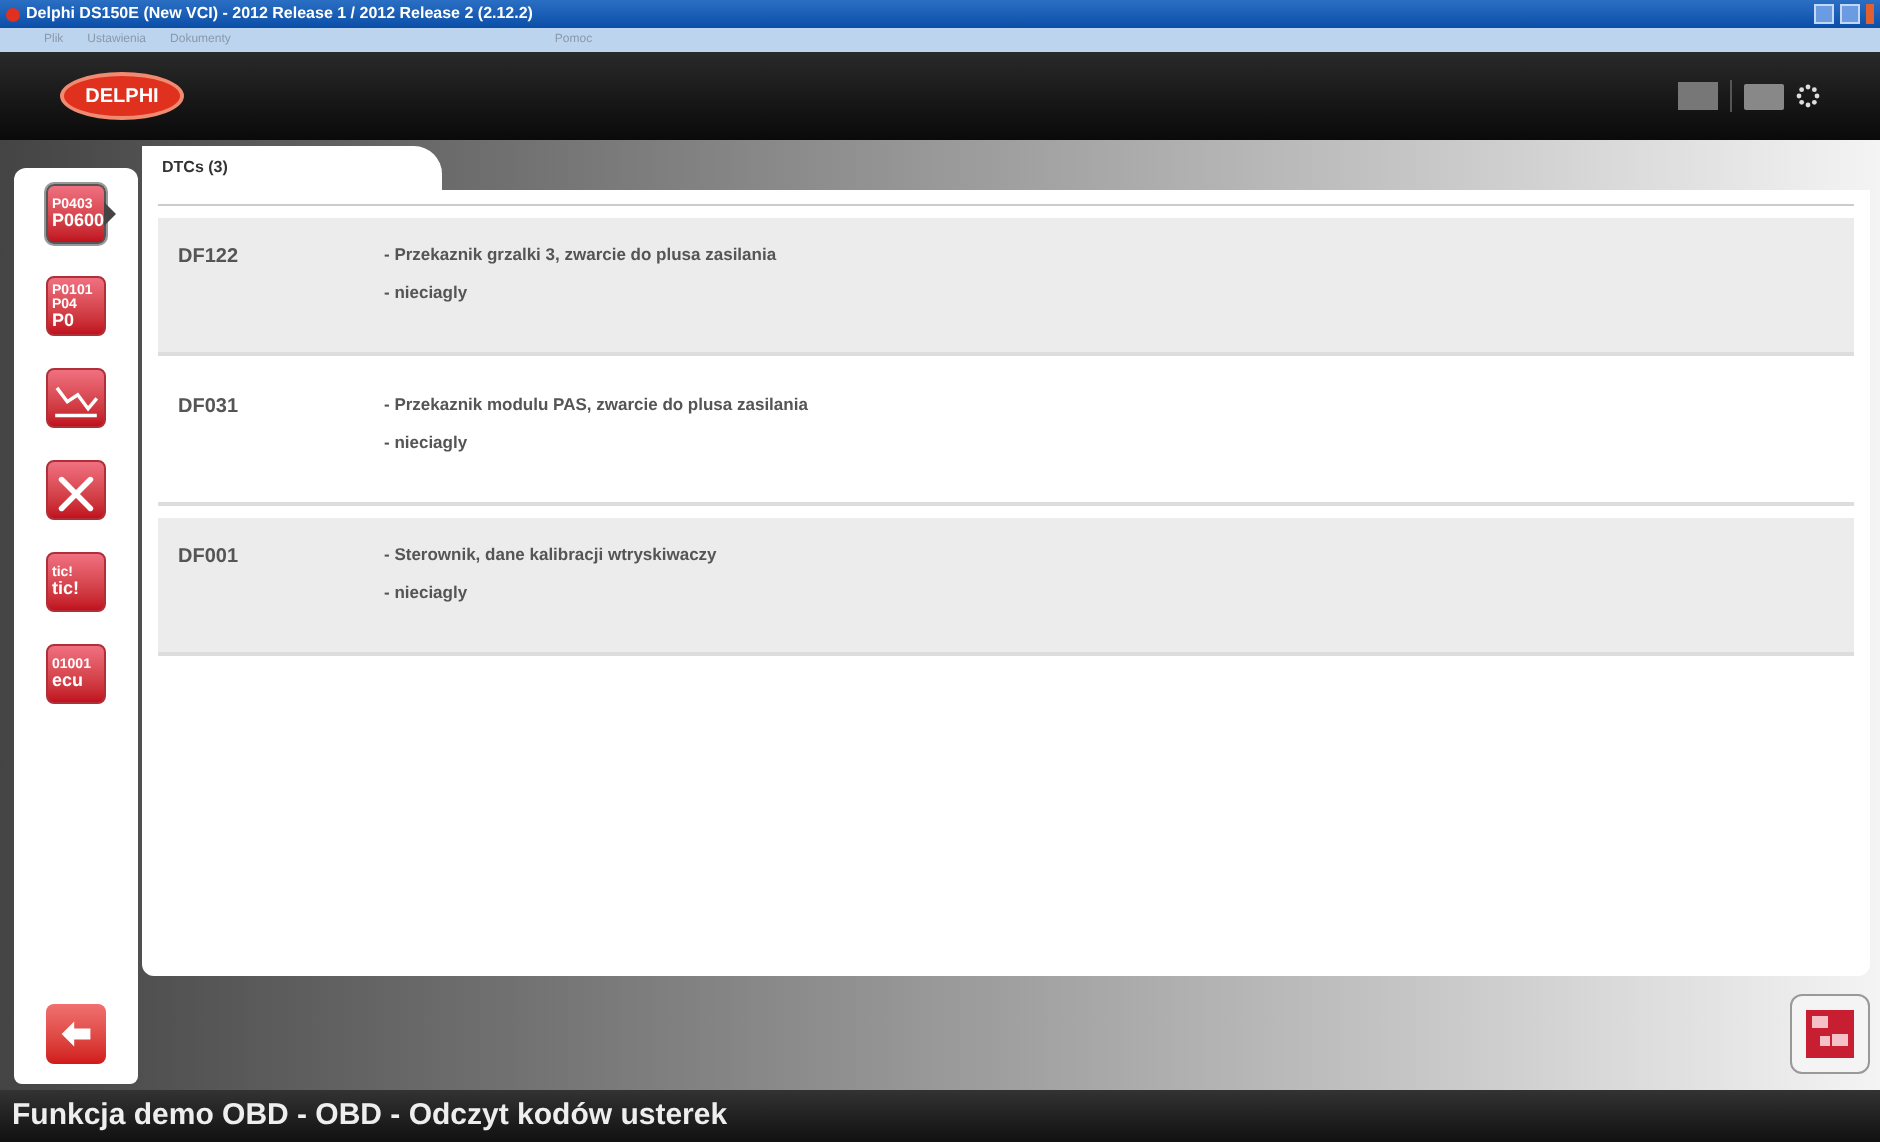  I want to click on app-icon, so click(13, 14).